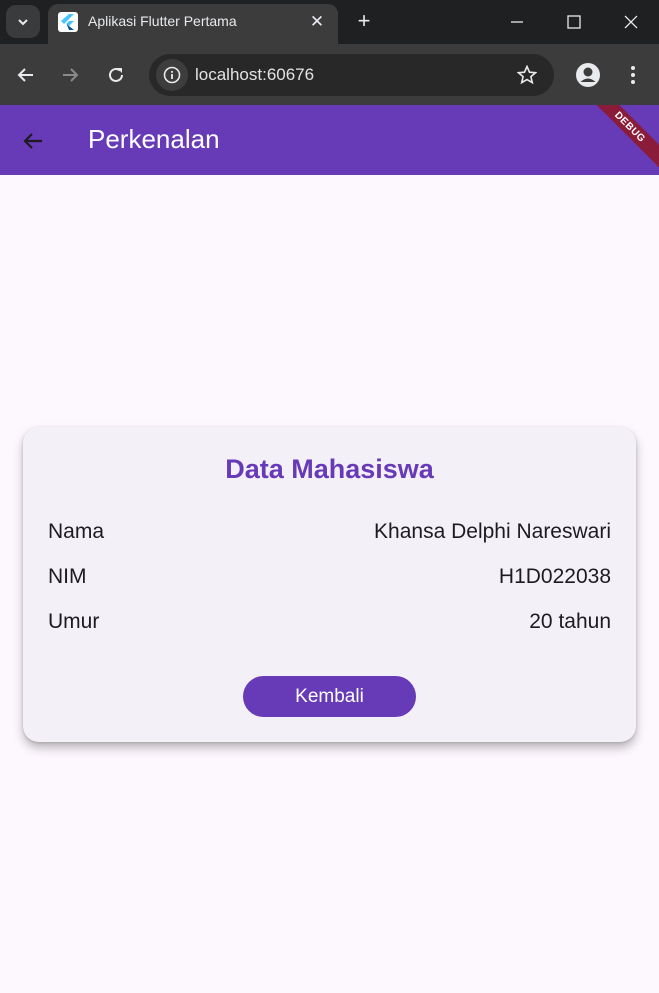 The height and width of the screenshot is (993, 659). Describe the element at coordinates (162, 21) in the screenshot. I see `tab-title: Aplikasi Flutter Pertama` at that location.